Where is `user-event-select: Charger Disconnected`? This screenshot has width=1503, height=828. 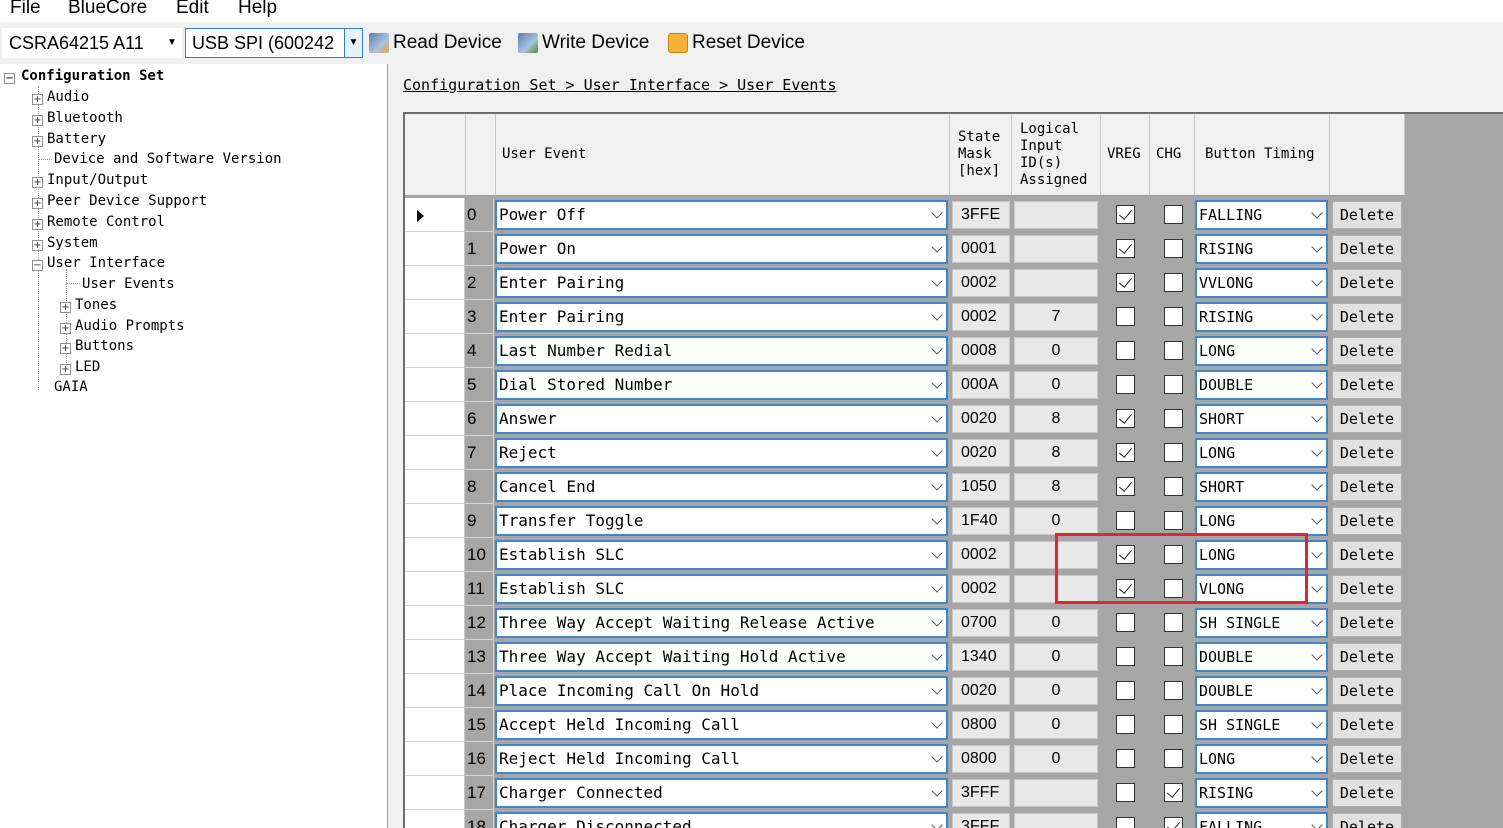 user-event-select: Charger Disconnected is located at coordinates (721, 820).